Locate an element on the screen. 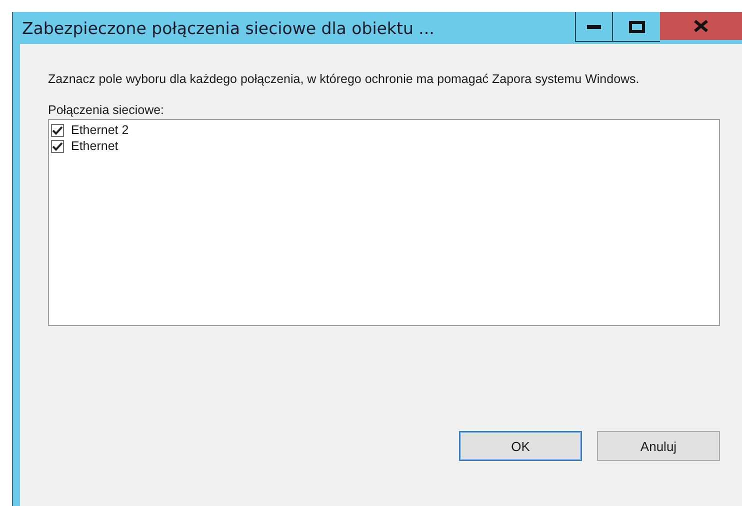 This screenshot has width=742, height=506. description-text: Zaznacz pole wyboru dla każdego połączenia, w którego ochronie ma pomagać Zapora systemu Windows. is located at coordinates (344, 79).